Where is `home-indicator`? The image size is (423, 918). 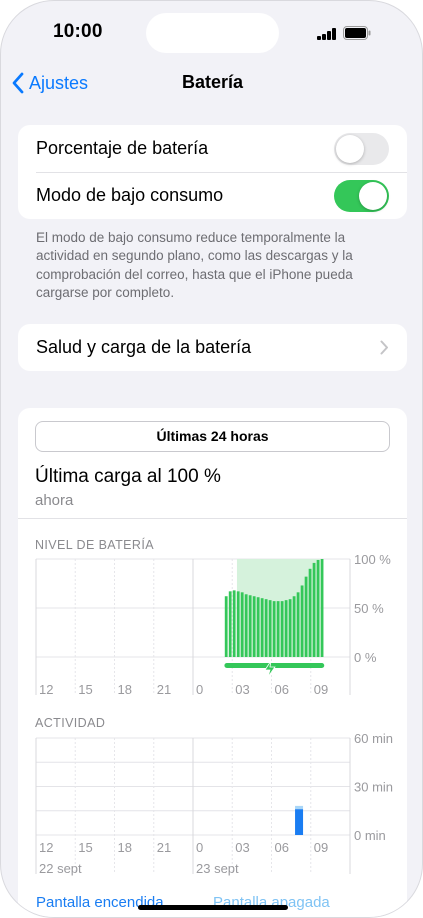 home-indicator is located at coordinates (213, 907).